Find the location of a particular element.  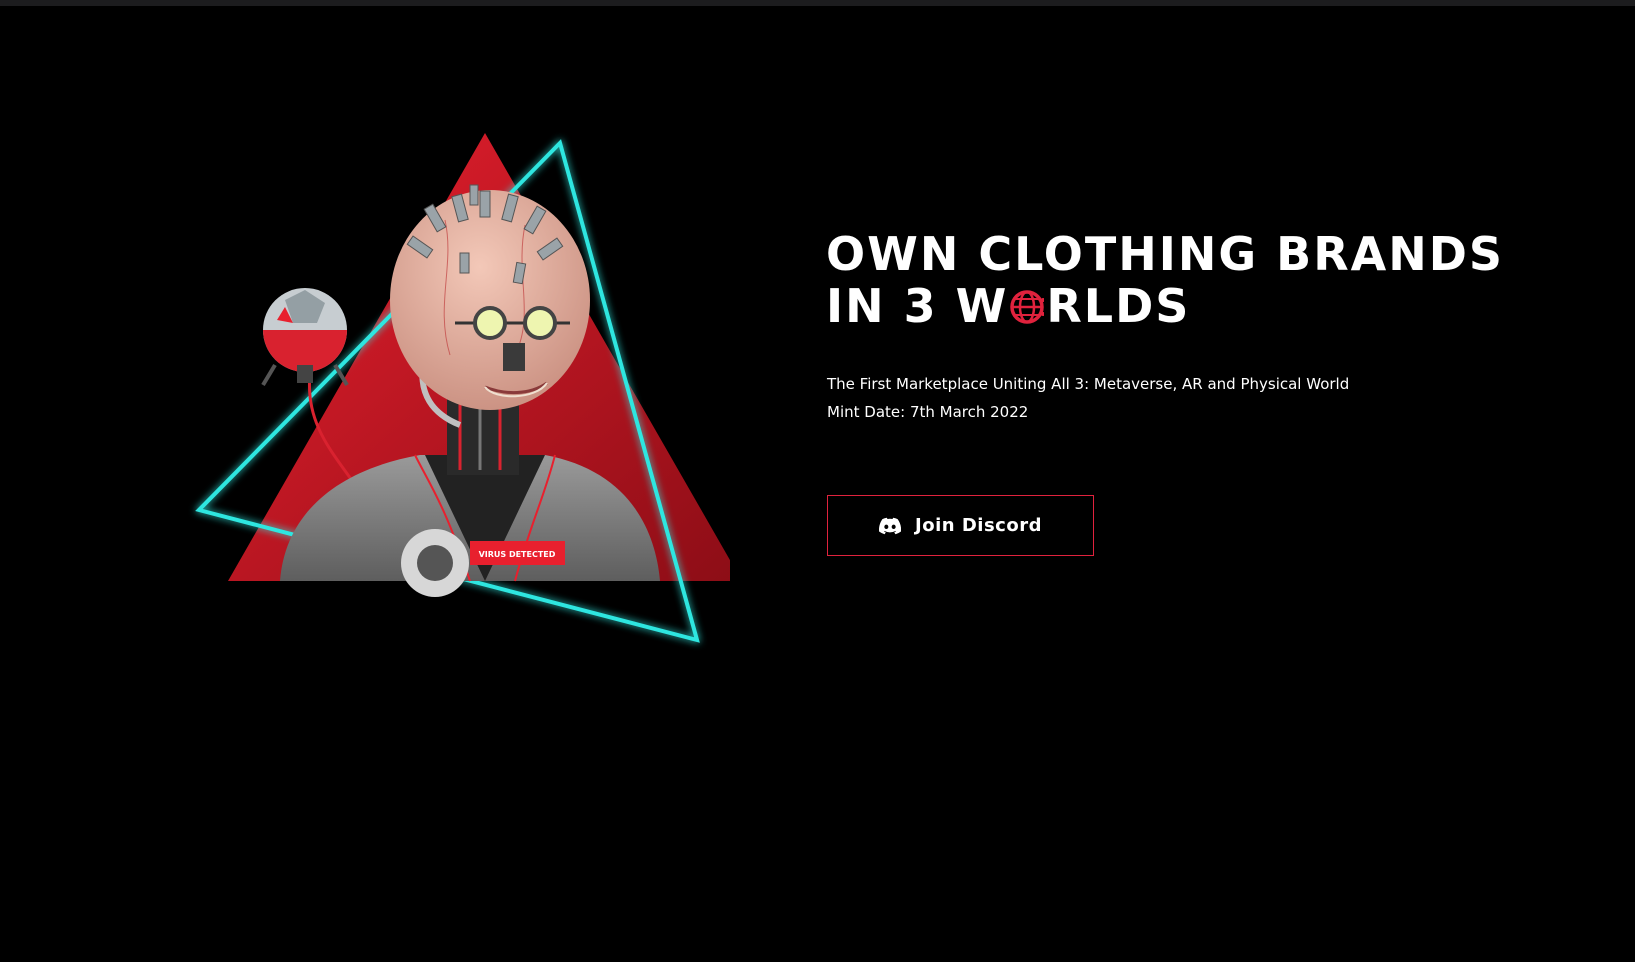

virus-detected-label: VIRUS DETECTED is located at coordinates (517, 554).